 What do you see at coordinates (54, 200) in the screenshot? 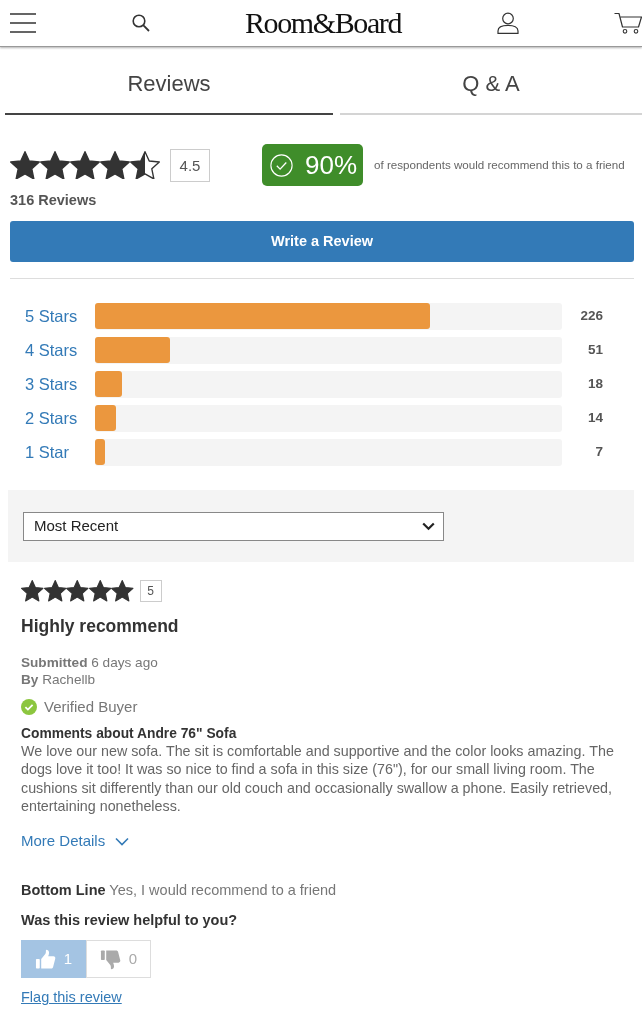
I see `review-count: 316 Reviews` at bounding box center [54, 200].